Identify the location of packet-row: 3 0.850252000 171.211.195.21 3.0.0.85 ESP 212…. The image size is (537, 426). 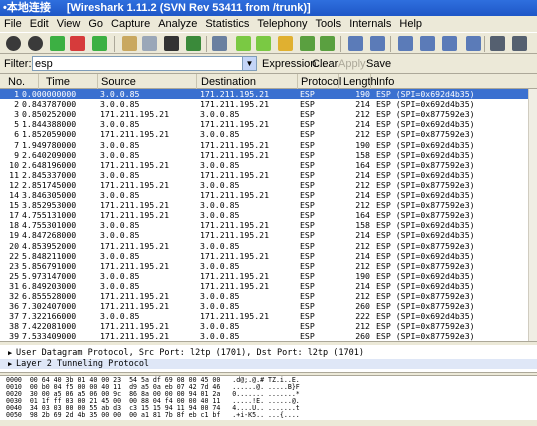
(268, 114).